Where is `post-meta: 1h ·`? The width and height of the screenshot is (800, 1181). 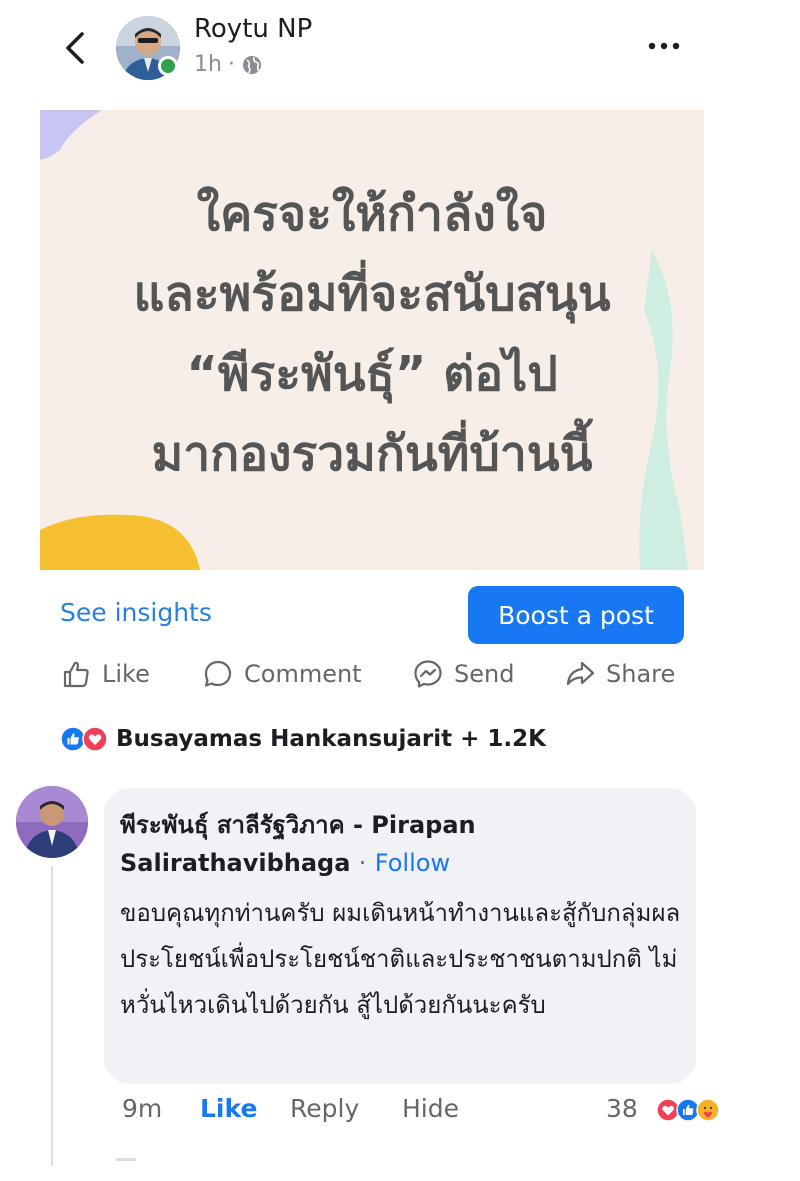 post-meta: 1h · is located at coordinates (228, 64).